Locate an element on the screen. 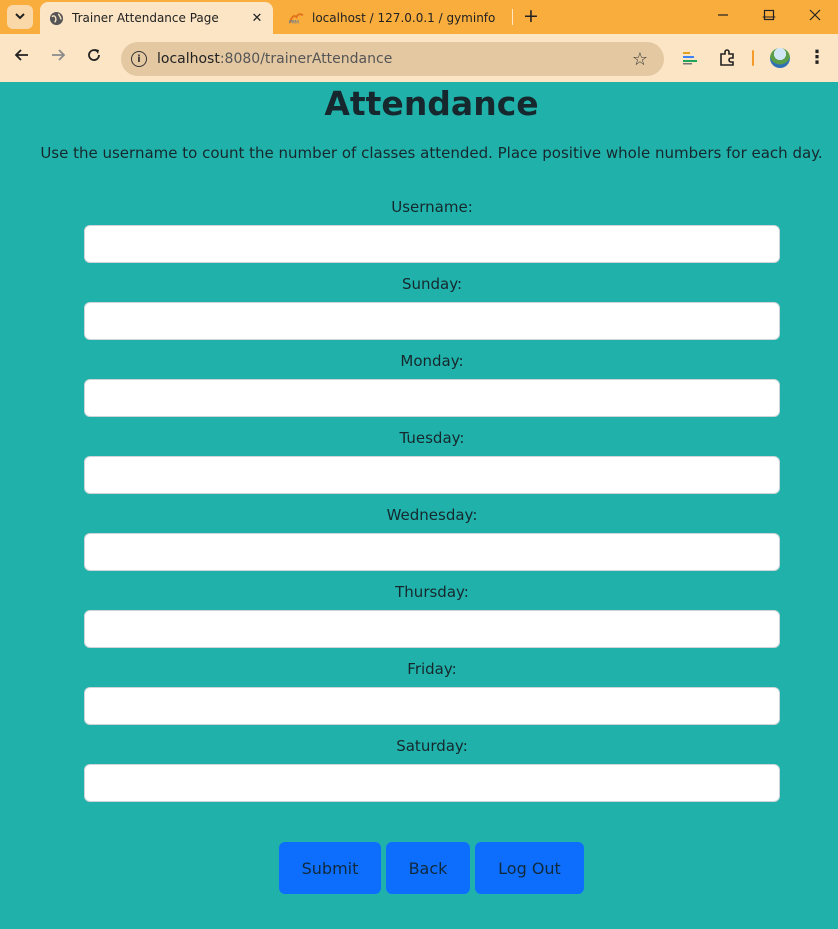  tab-title: localhost / 127.0.0.1 / gyminfo is located at coordinates (404, 18).